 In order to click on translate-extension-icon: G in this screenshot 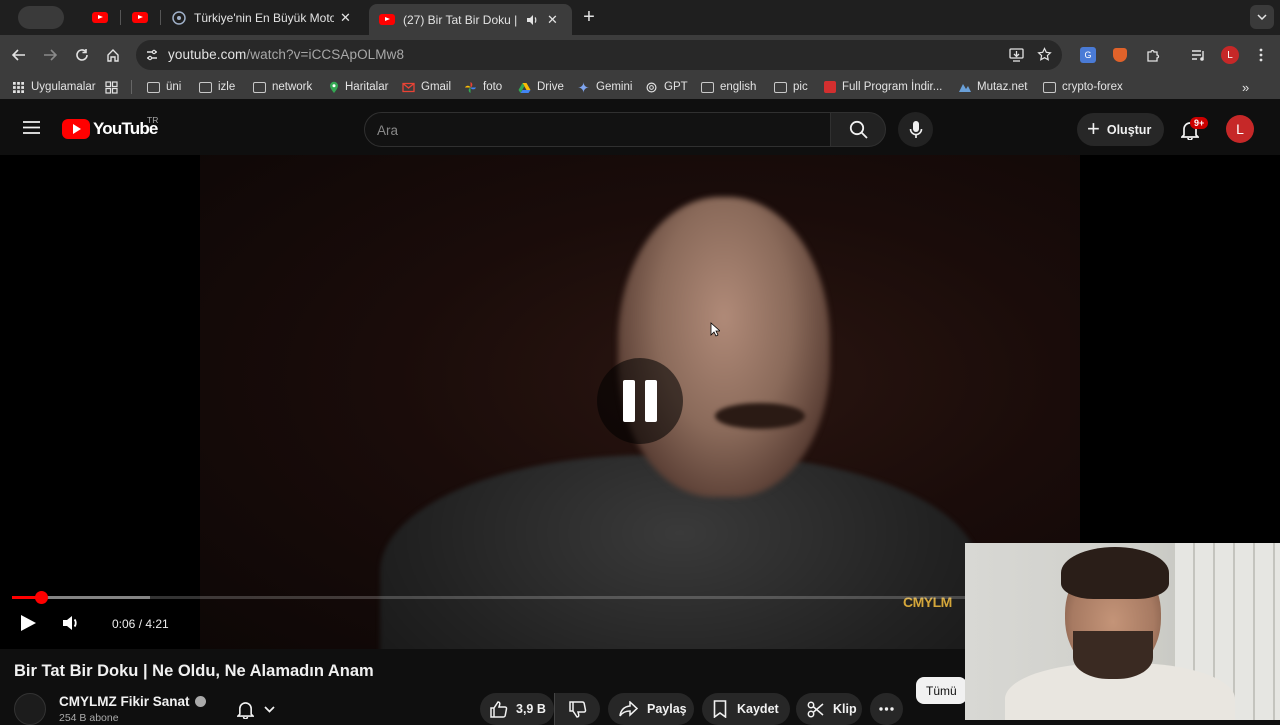, I will do `click(1088, 55)`.